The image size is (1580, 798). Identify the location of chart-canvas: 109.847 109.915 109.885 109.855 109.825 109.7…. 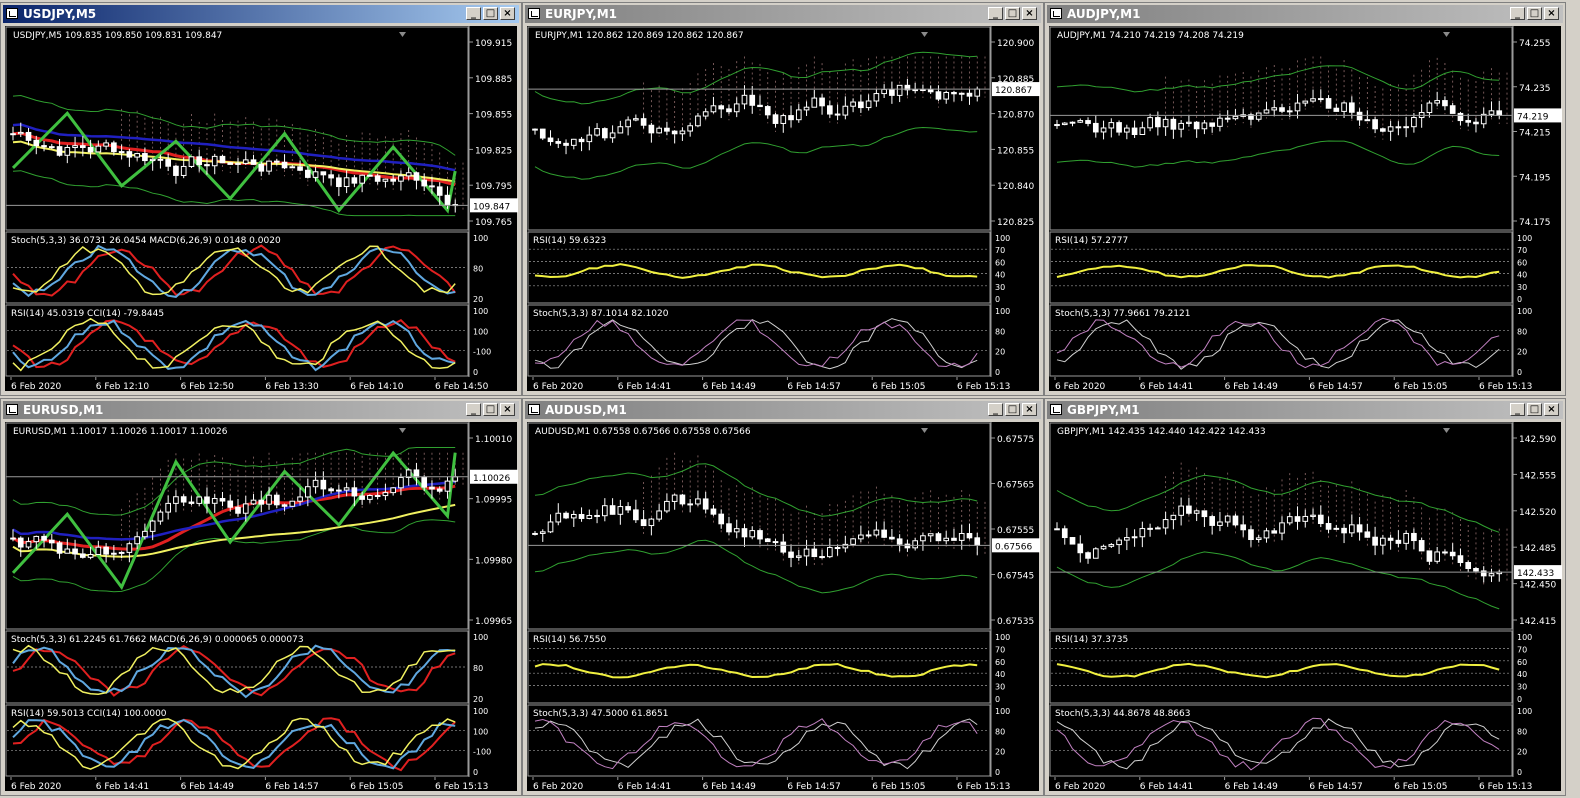
(262, 209).